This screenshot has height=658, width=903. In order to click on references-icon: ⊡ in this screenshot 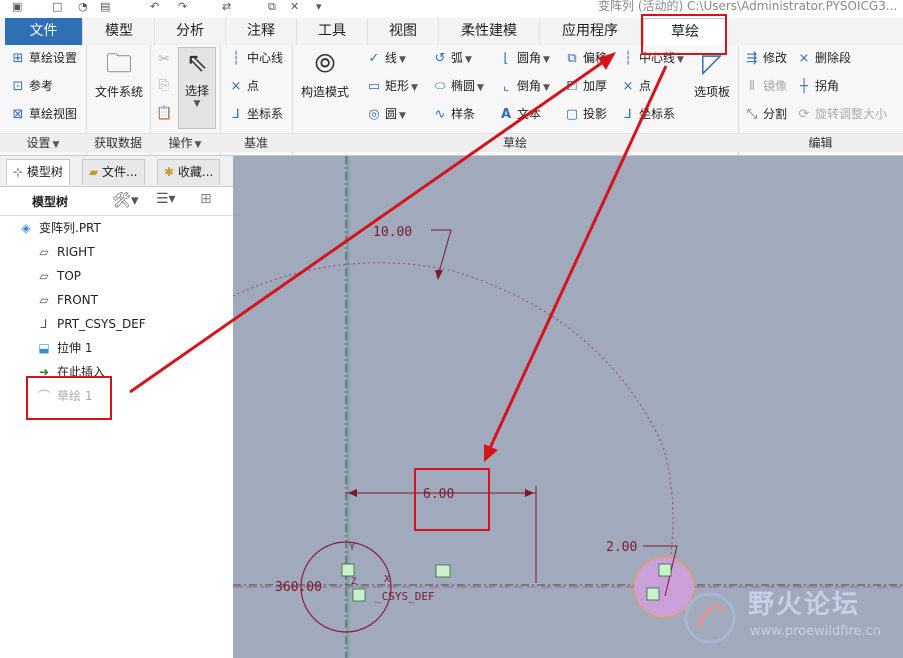, I will do `click(18, 86)`.